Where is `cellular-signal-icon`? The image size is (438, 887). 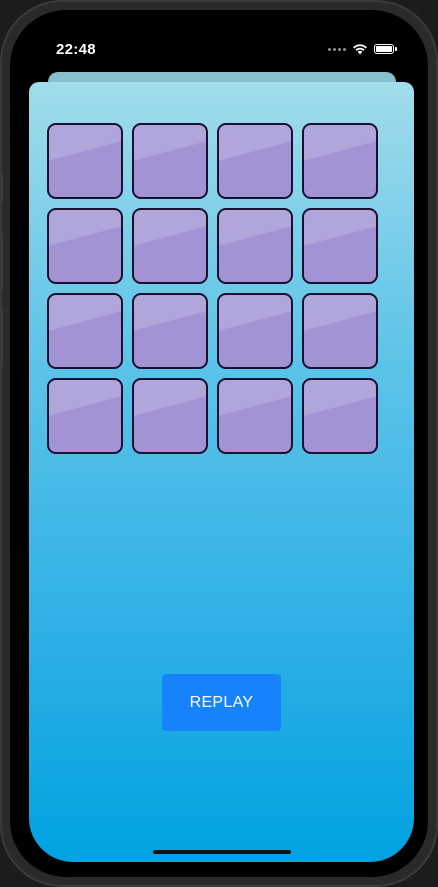 cellular-signal-icon is located at coordinates (337, 49).